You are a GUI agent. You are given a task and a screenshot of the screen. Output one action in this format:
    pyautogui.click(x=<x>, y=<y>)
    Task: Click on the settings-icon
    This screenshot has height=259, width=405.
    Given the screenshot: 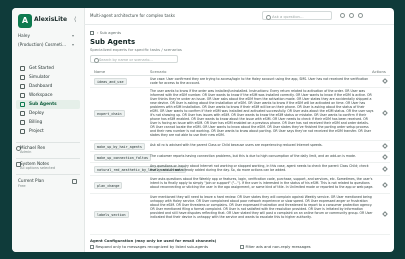 What is the action you would take?
    pyautogui.click(x=360, y=15)
    